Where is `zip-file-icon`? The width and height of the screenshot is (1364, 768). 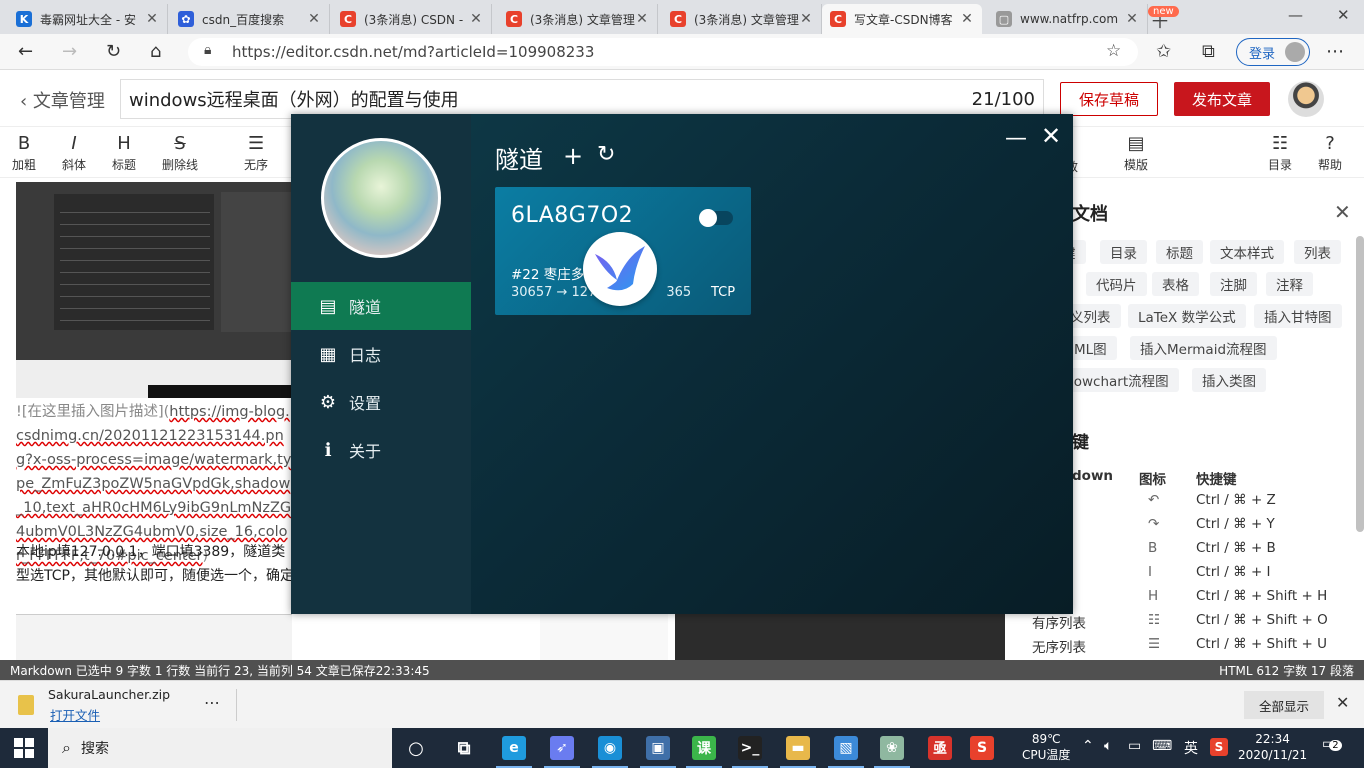
zip-file-icon is located at coordinates (26, 705).